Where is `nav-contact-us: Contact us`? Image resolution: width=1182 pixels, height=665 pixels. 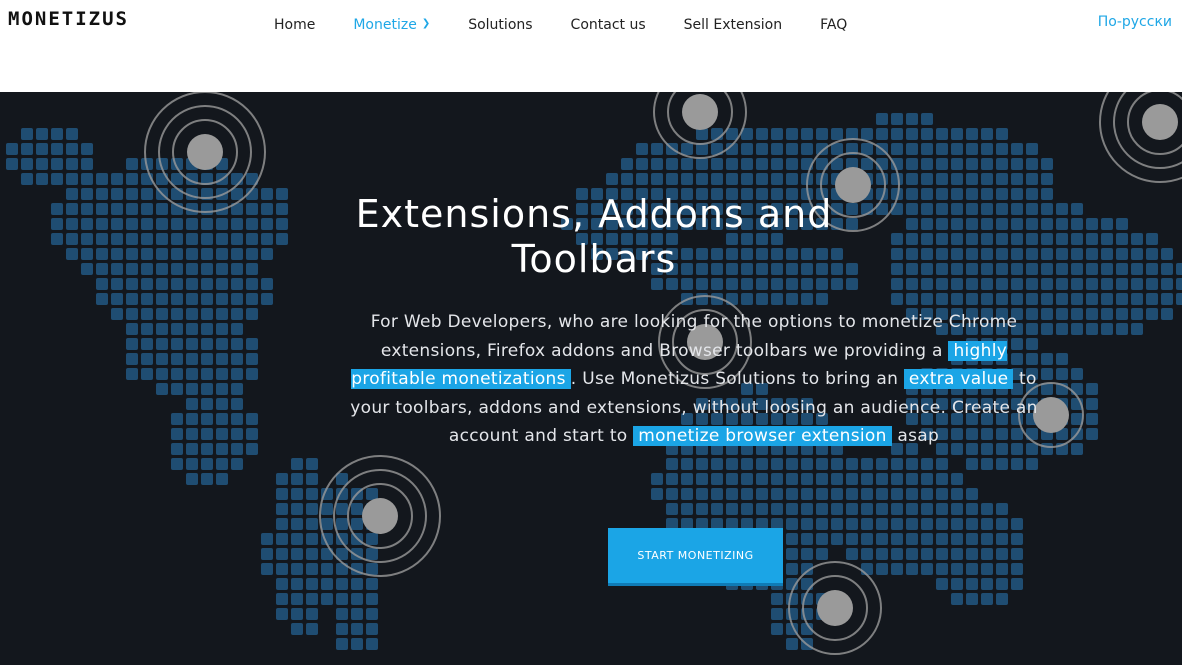
nav-contact-us: Contact us is located at coordinates (608, 25).